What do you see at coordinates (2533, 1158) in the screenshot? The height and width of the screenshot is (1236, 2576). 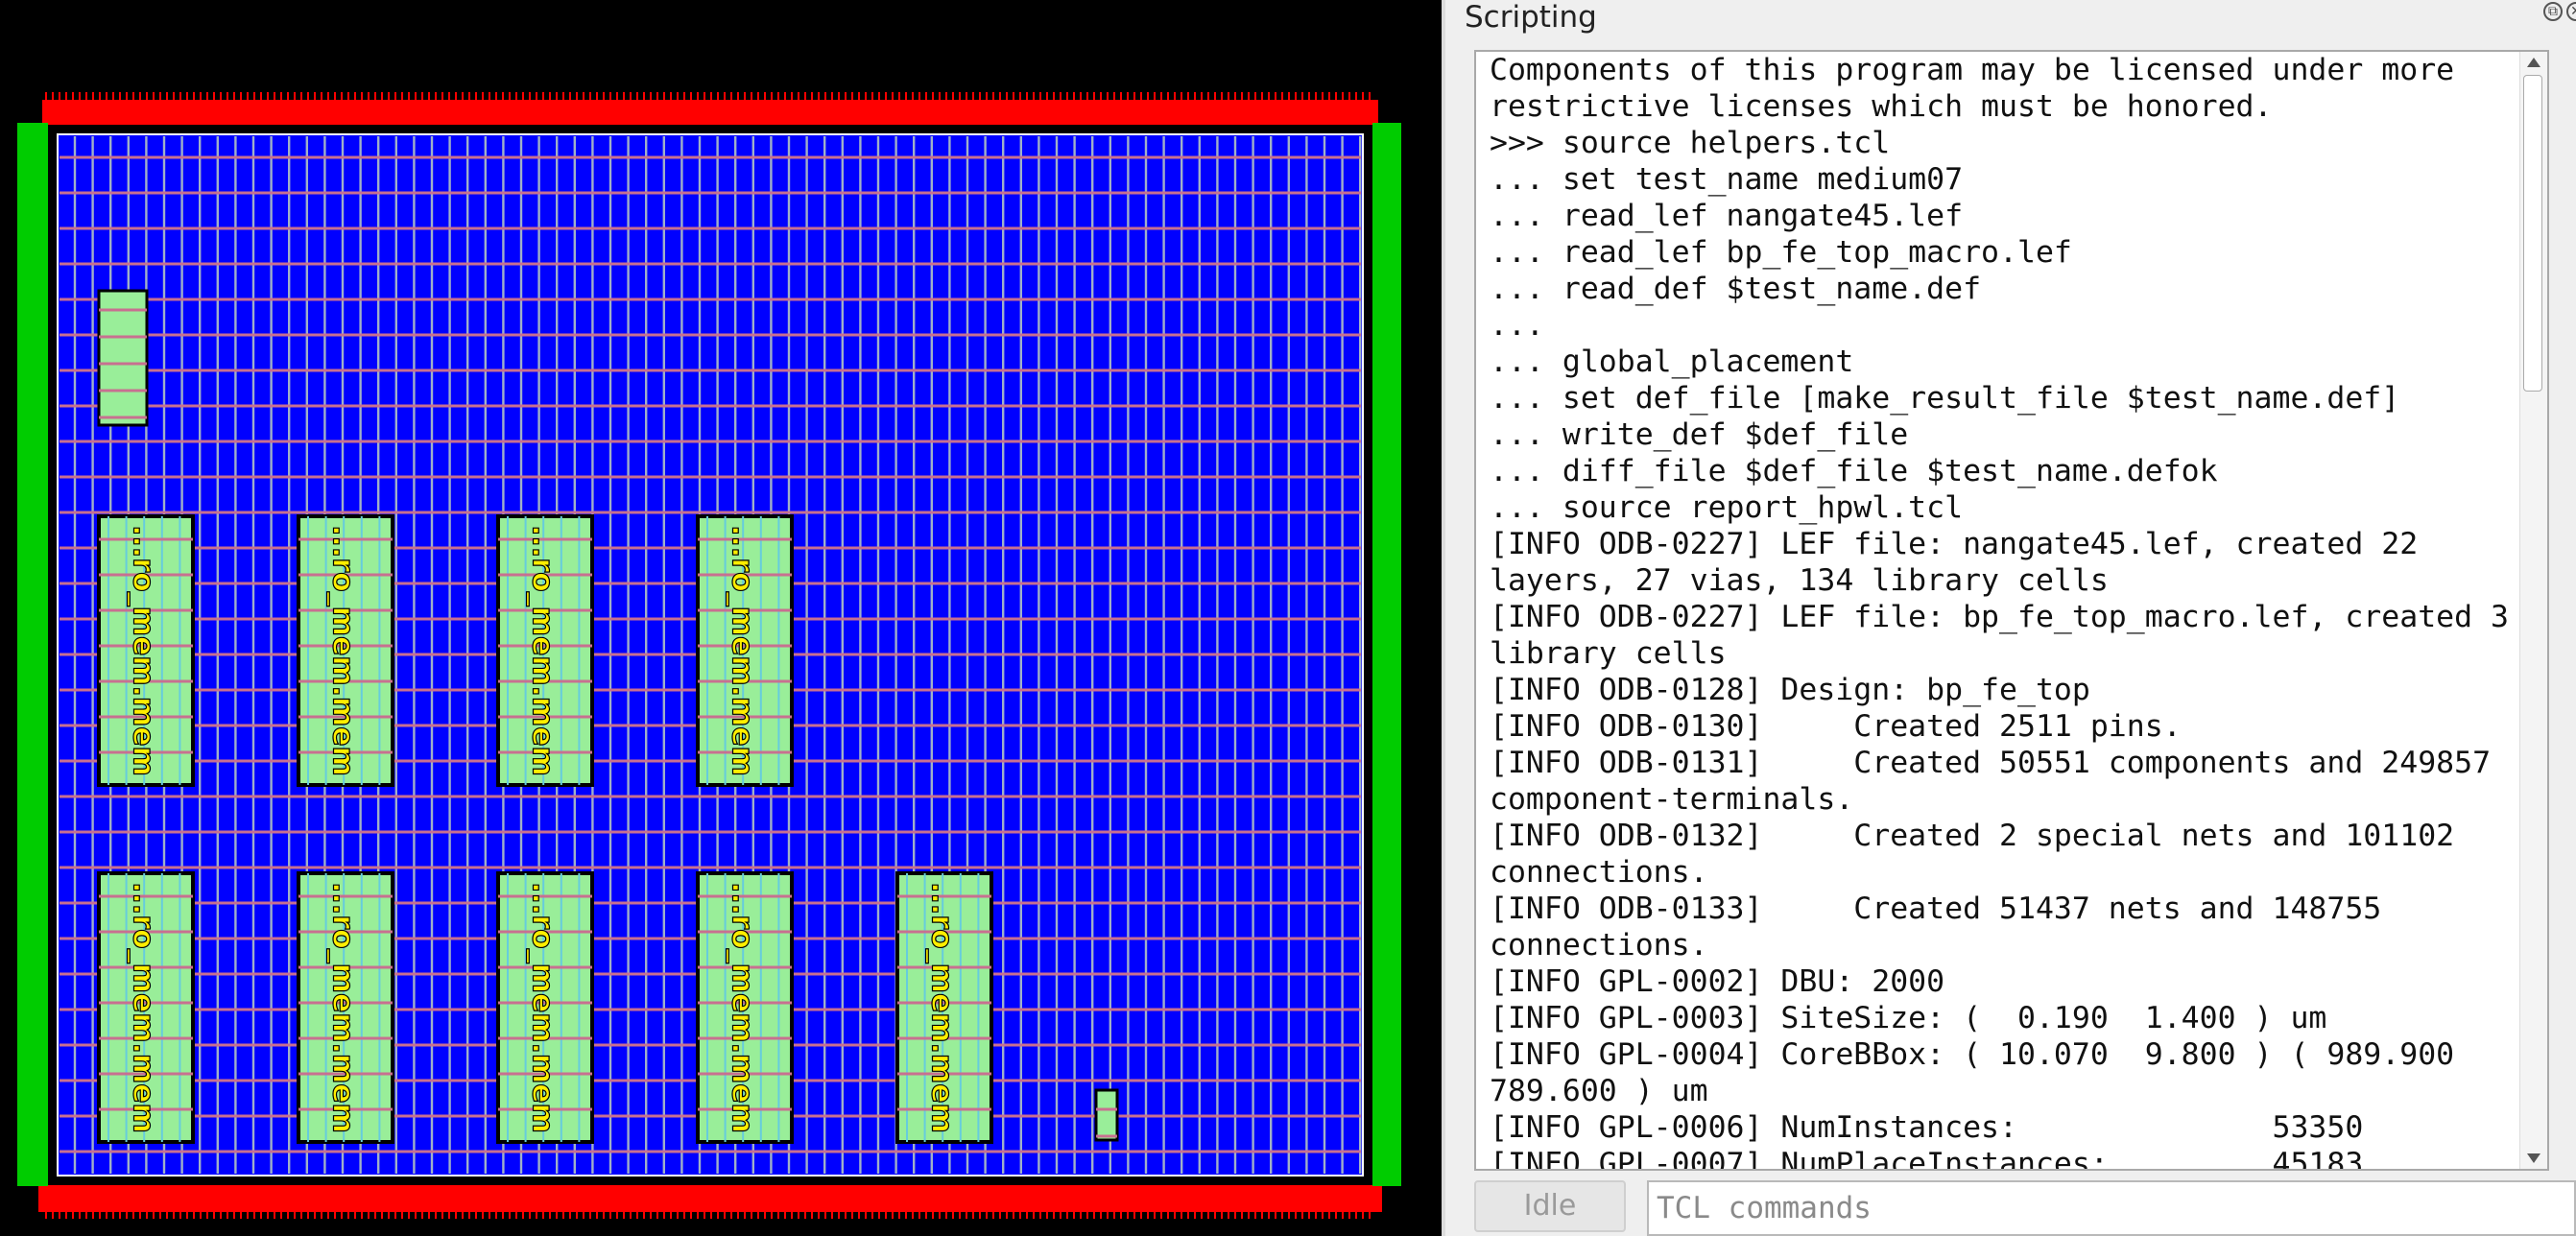 I see `scroll-down-icon` at bounding box center [2533, 1158].